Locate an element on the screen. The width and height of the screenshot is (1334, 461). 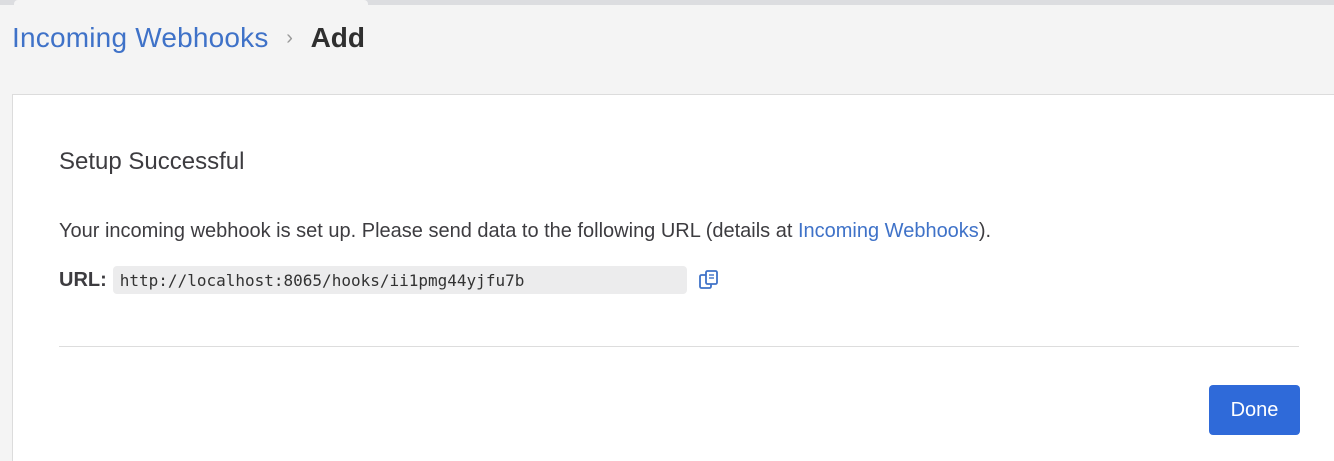
url-label: URL: is located at coordinates (83, 279).